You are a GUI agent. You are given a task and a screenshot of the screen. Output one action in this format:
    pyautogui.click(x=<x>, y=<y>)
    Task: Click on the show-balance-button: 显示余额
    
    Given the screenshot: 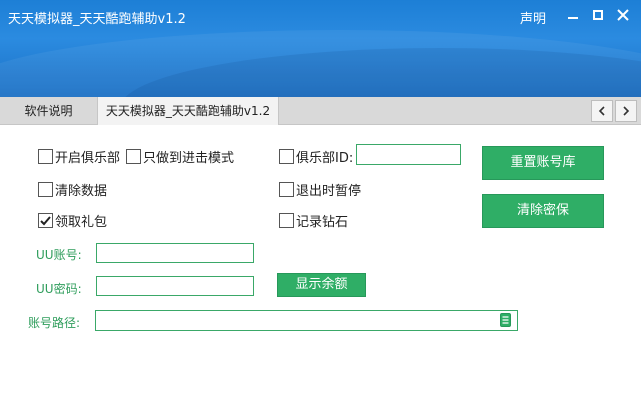 What is the action you would take?
    pyautogui.click(x=321, y=285)
    